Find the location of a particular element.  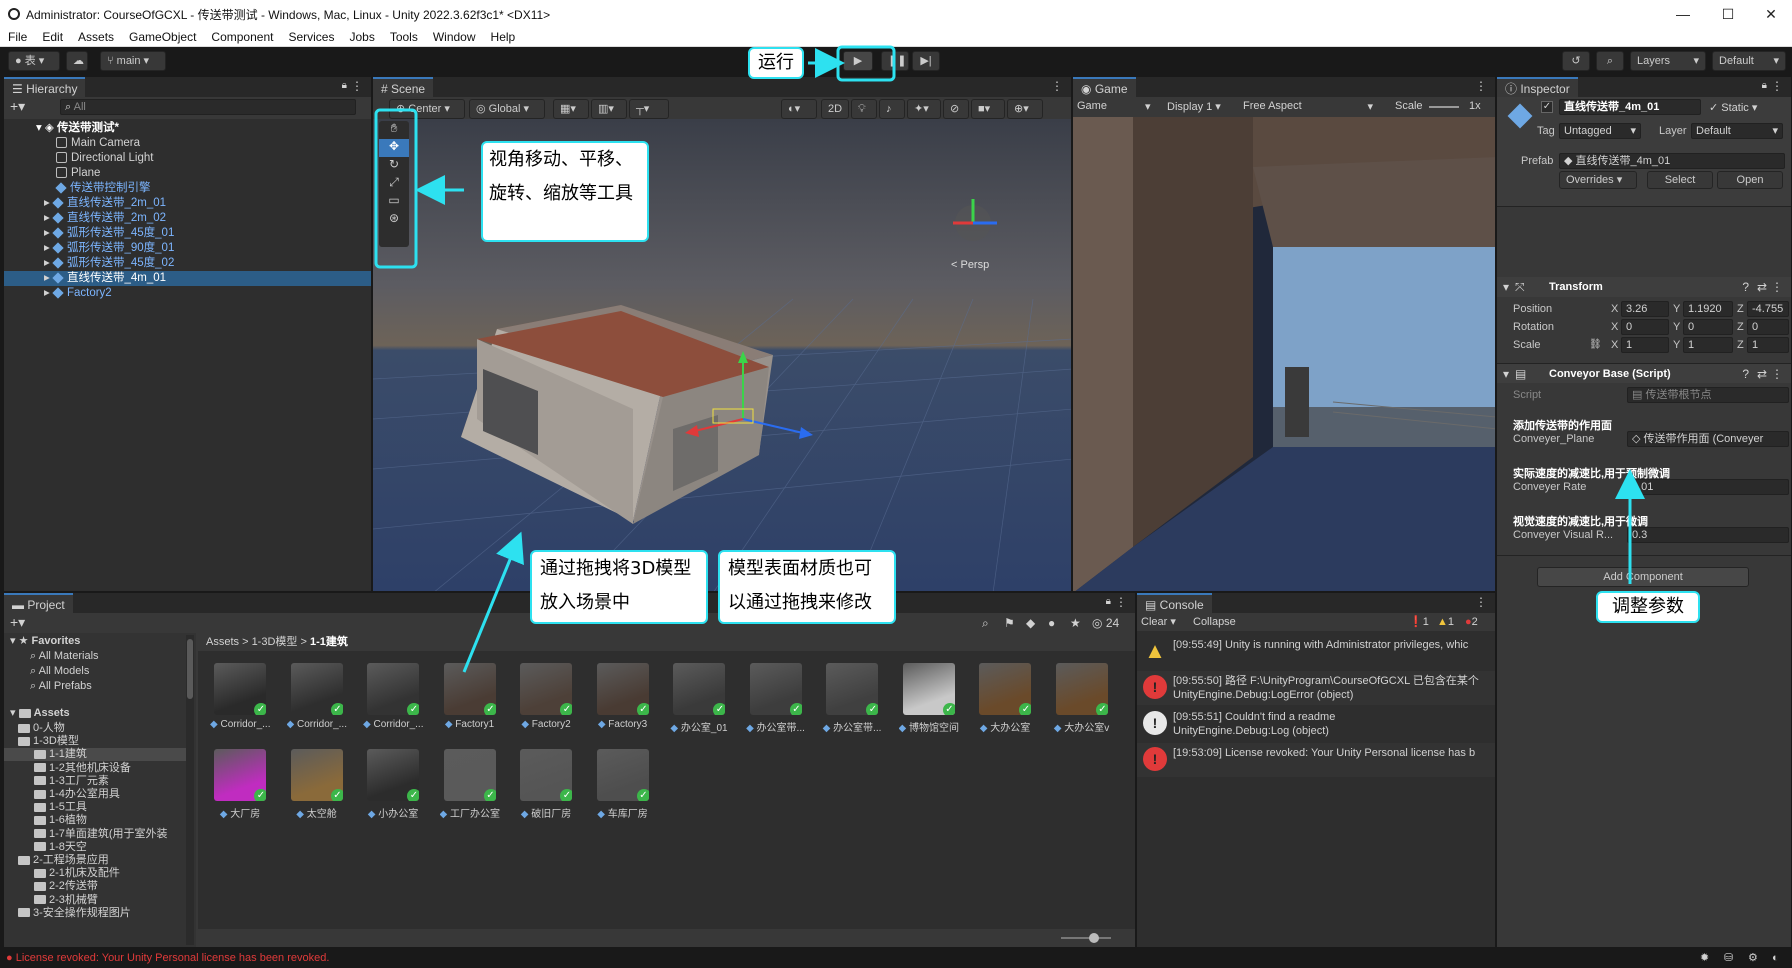

play-highlight is located at coordinates (866, 63).